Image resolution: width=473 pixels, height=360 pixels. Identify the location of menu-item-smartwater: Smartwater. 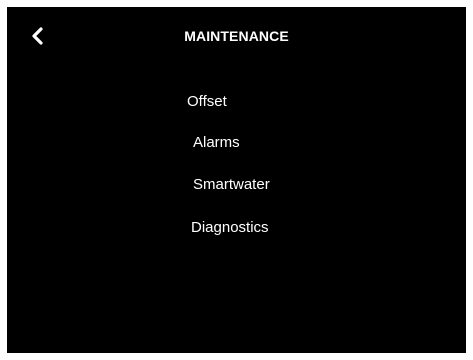
(231, 185).